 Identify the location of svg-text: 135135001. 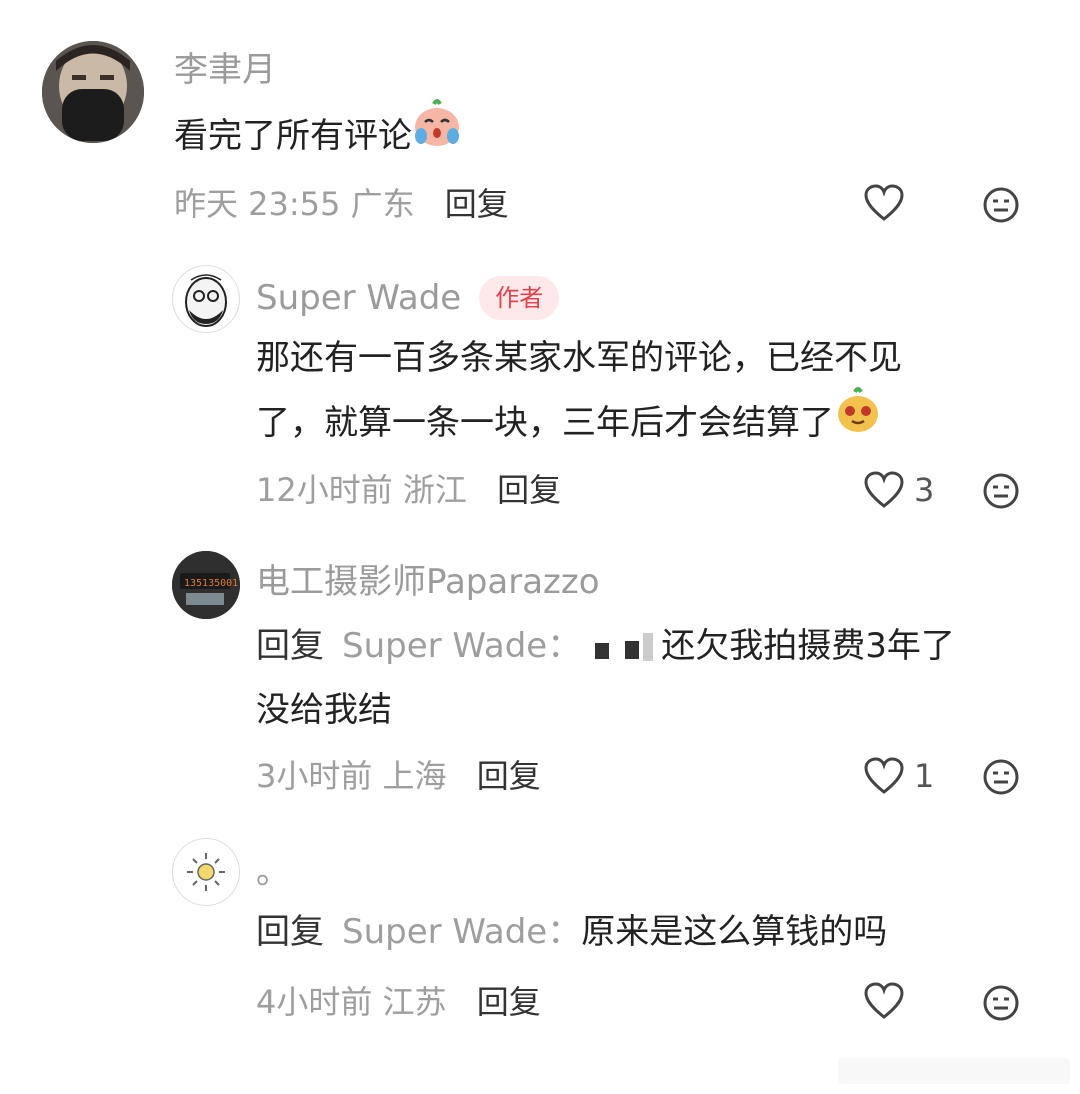
(211, 583).